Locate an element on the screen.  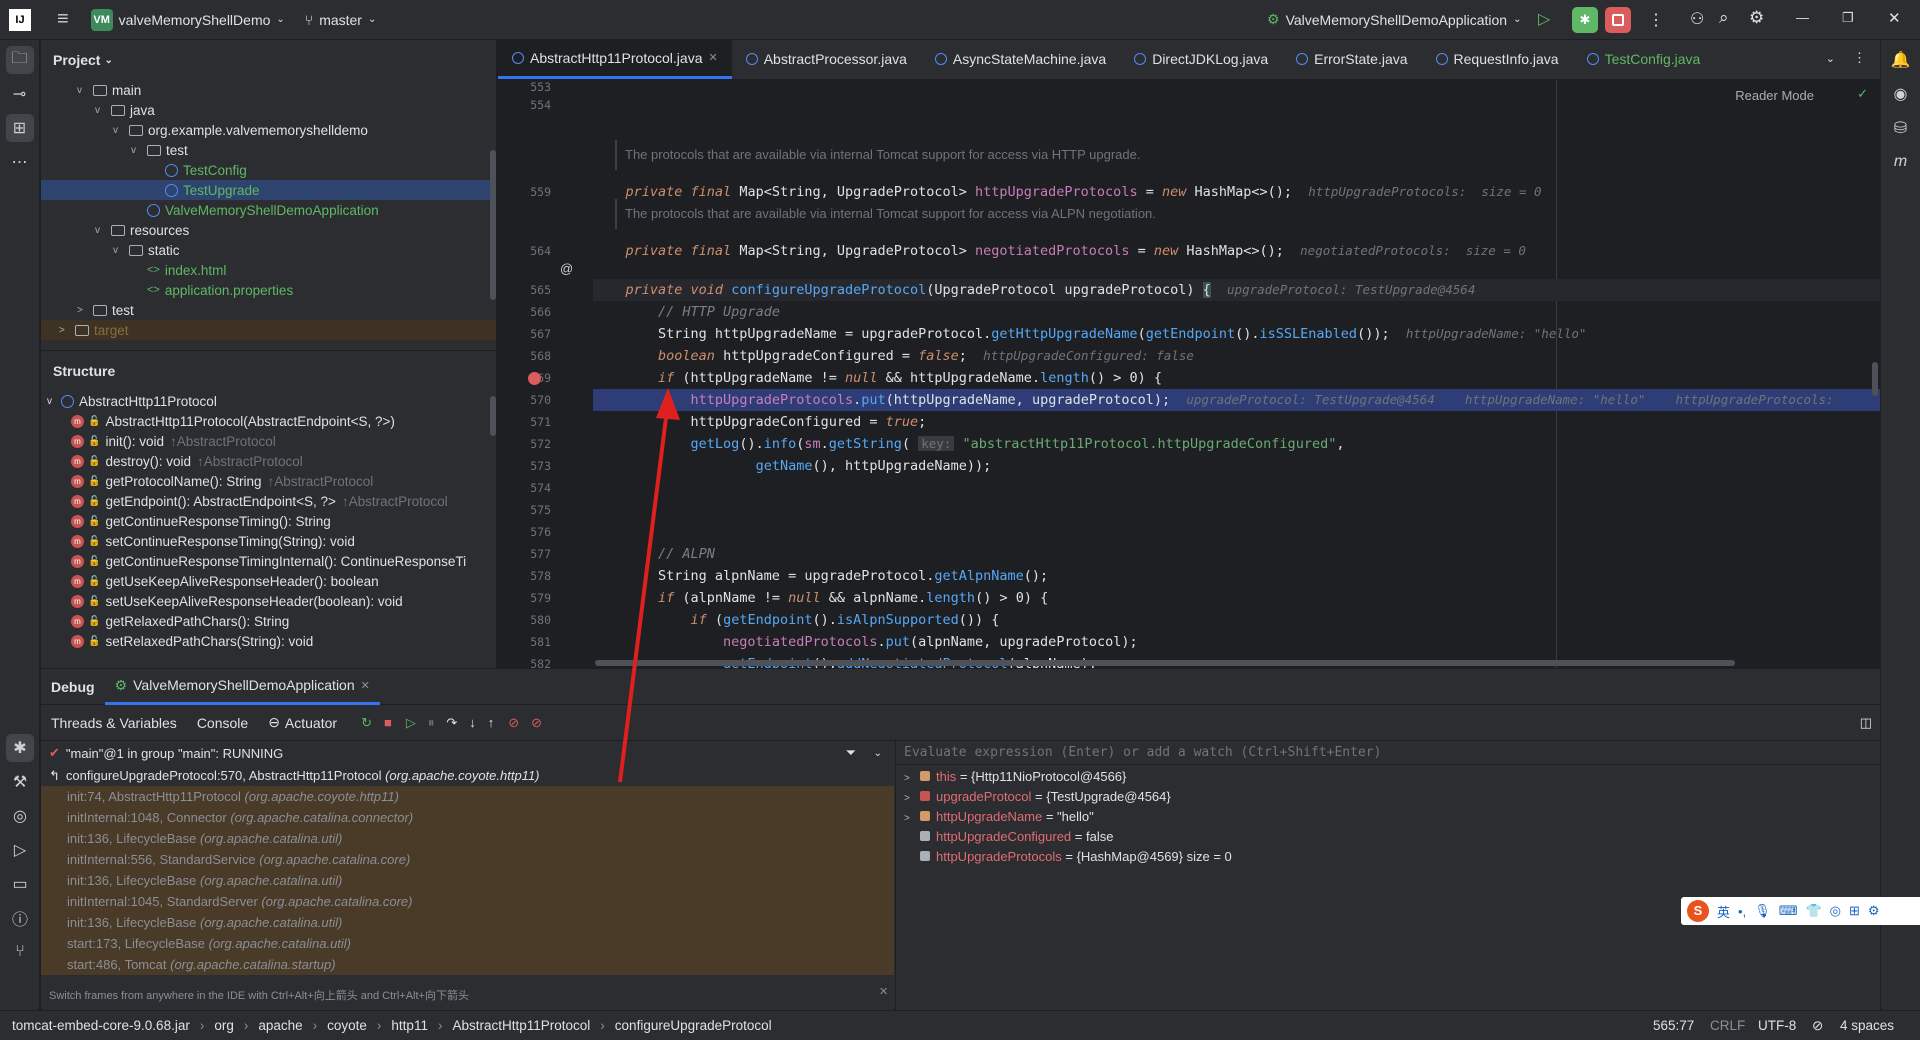
problems-tool-icon: ⓘ is located at coordinates (20, 918).